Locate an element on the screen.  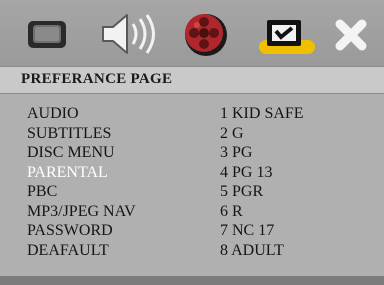
exit-close-icon is located at coordinates (356, 34).